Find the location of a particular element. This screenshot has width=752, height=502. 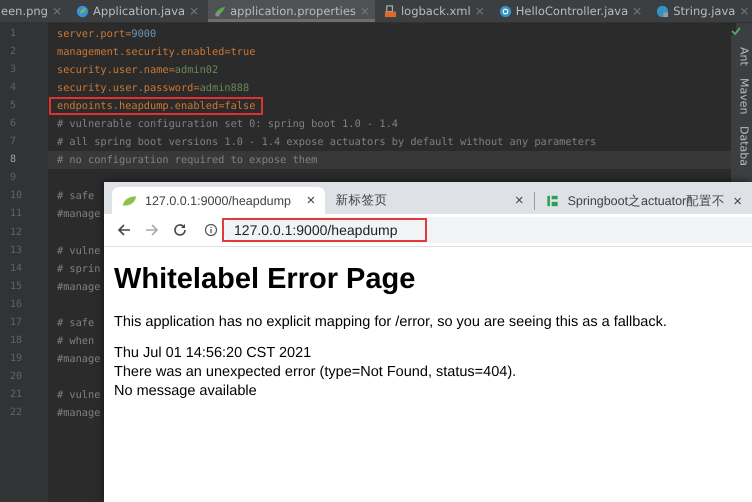

address-field: 127.0.0.1:9000/heapdump is located at coordinates (325, 230).